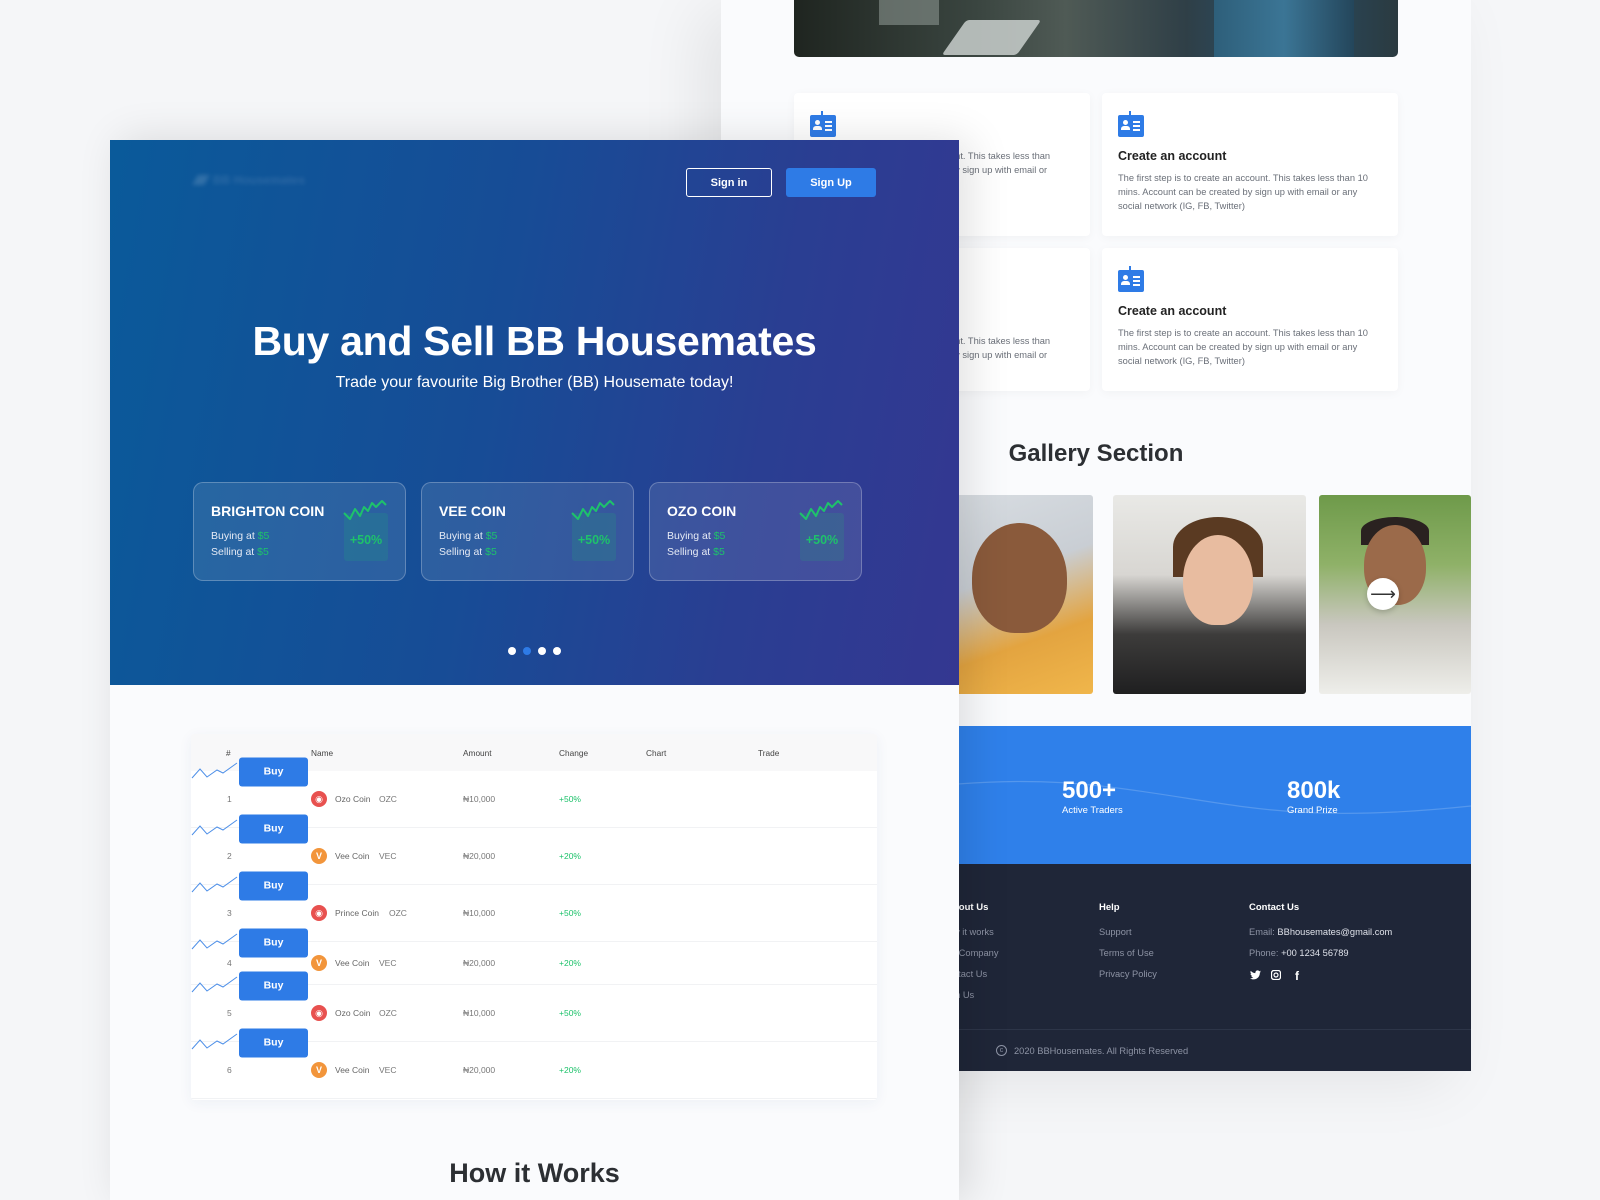 Image resolution: width=1600 pixels, height=1200 pixels. I want to click on gallery-next-button: ⟶, so click(1383, 594).